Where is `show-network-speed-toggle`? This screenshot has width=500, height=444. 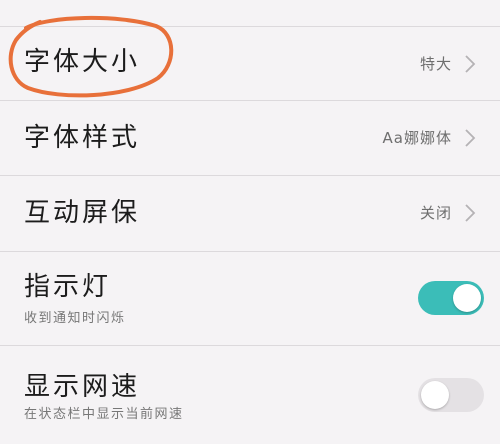 show-network-speed-toggle is located at coordinates (451, 395).